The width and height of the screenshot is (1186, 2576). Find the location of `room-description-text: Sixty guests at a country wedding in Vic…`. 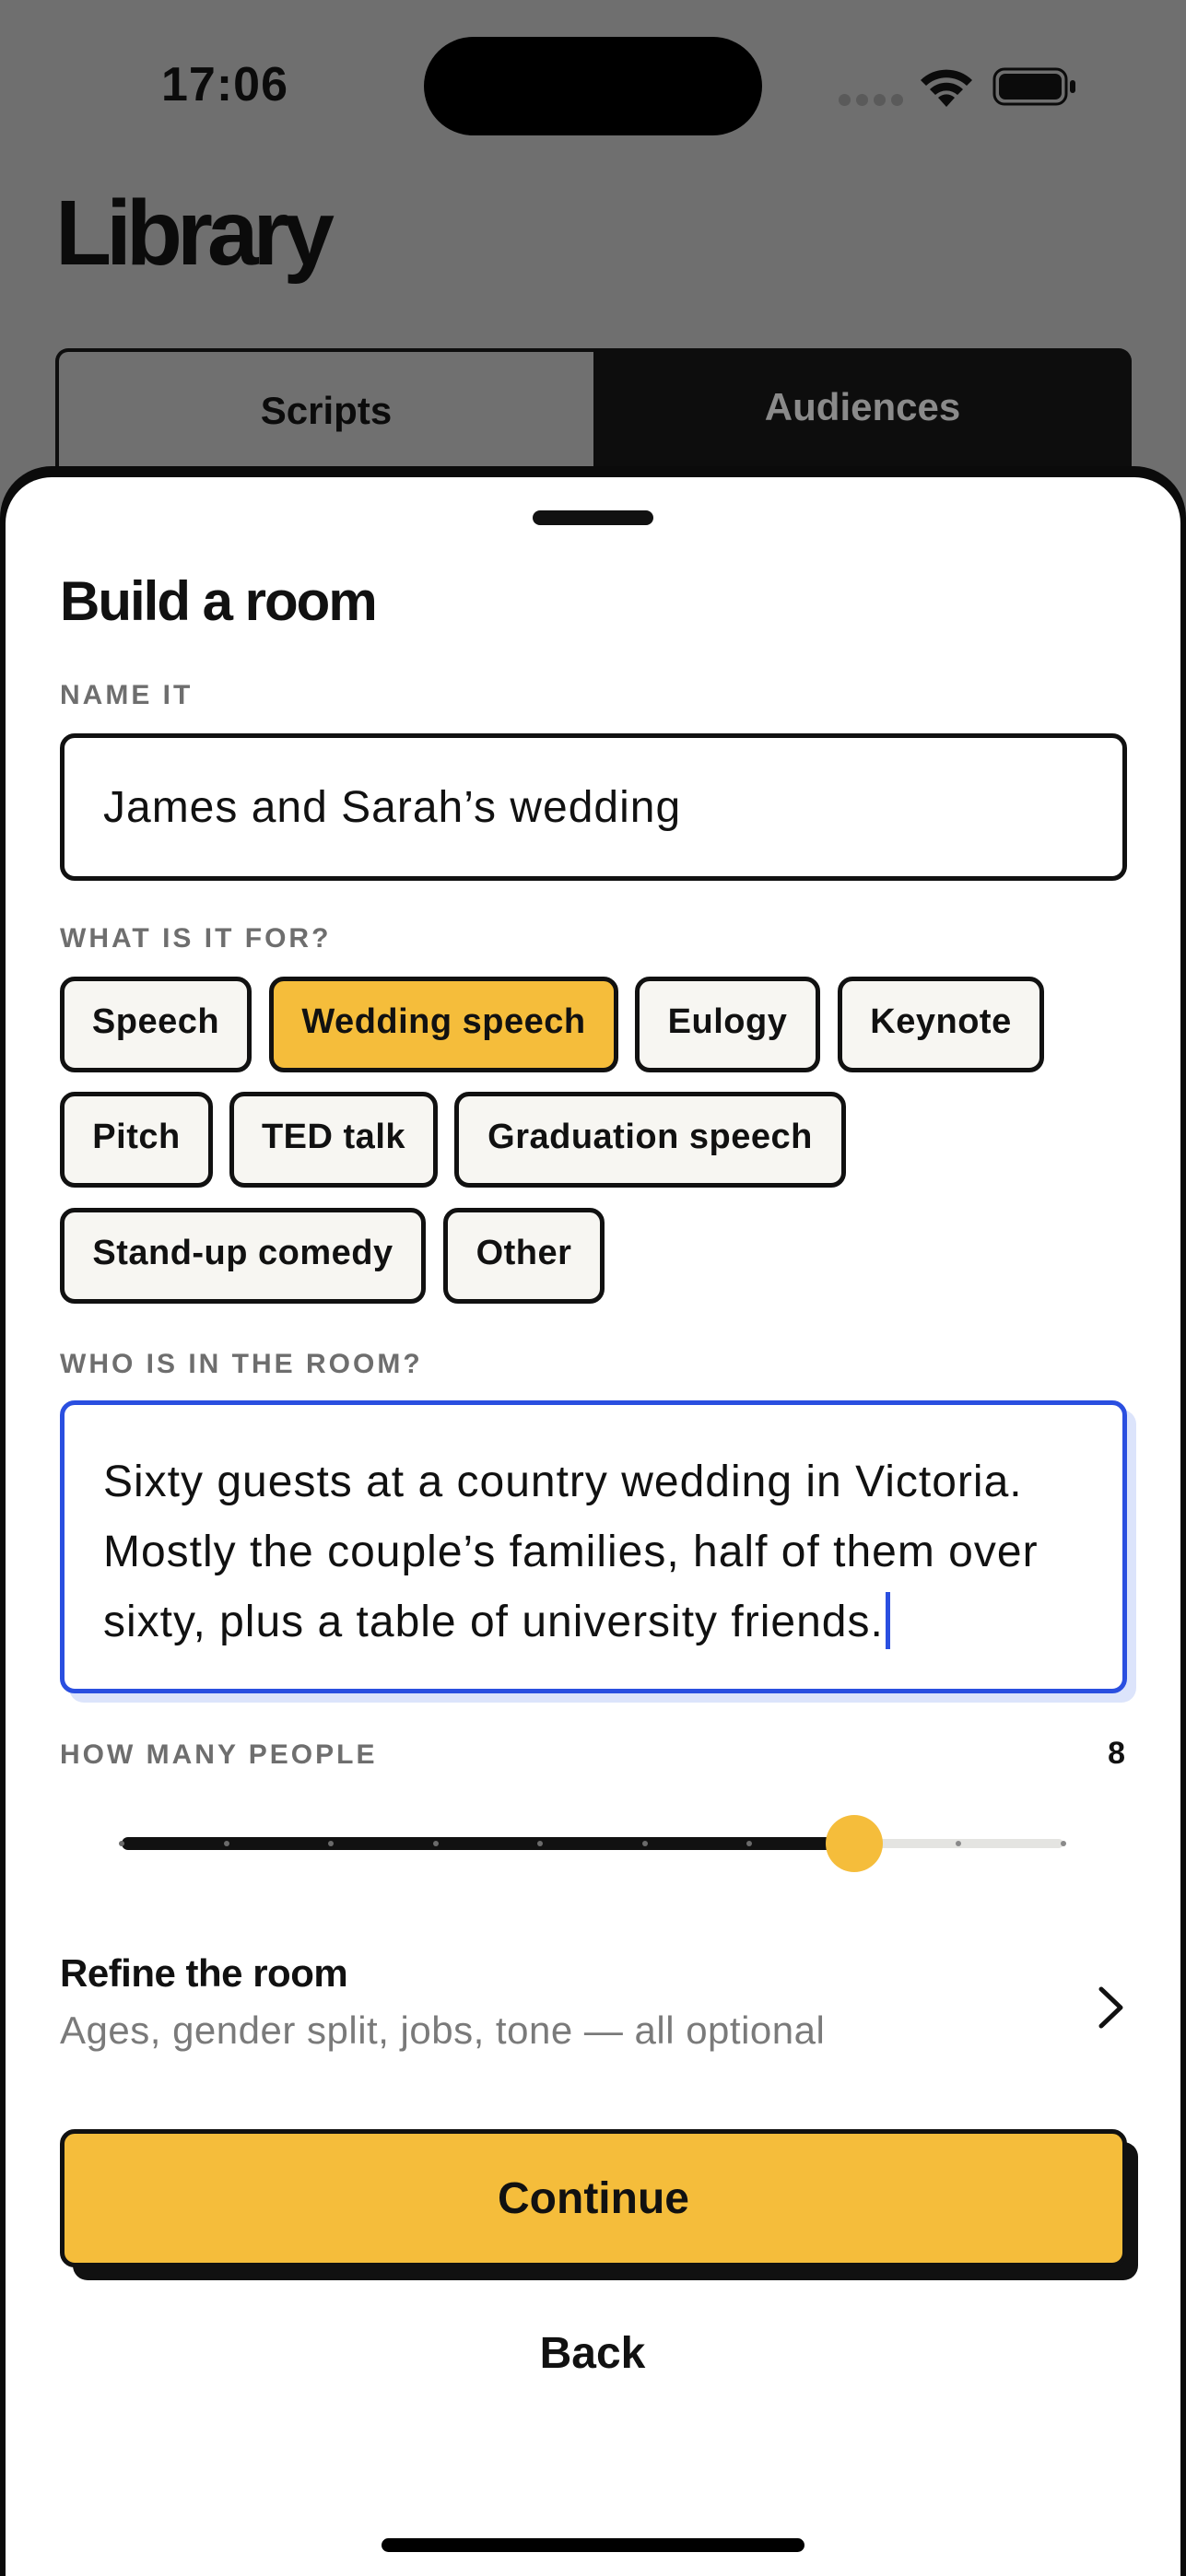

room-description-text: Sixty guests at a country wedding in Vic… is located at coordinates (571, 1552).